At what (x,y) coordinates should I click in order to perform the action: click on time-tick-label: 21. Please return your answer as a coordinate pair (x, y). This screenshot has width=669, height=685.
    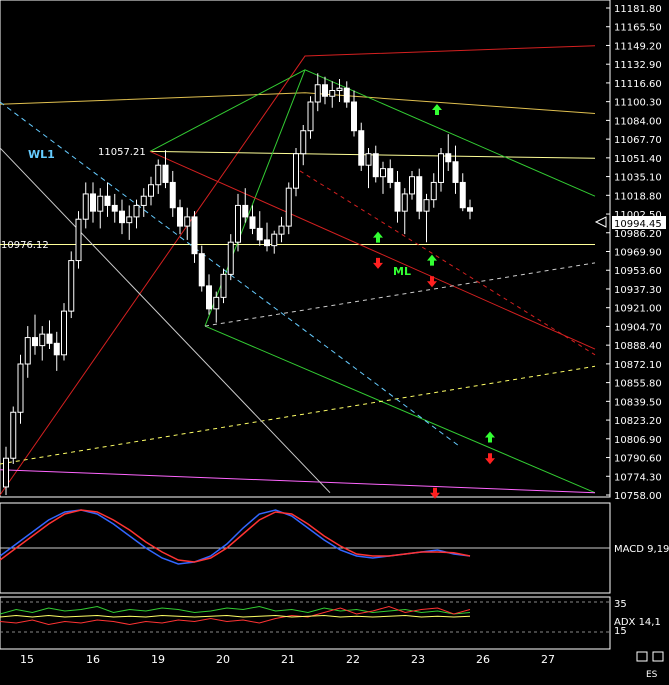
    Looking at the image, I should click on (288, 659).